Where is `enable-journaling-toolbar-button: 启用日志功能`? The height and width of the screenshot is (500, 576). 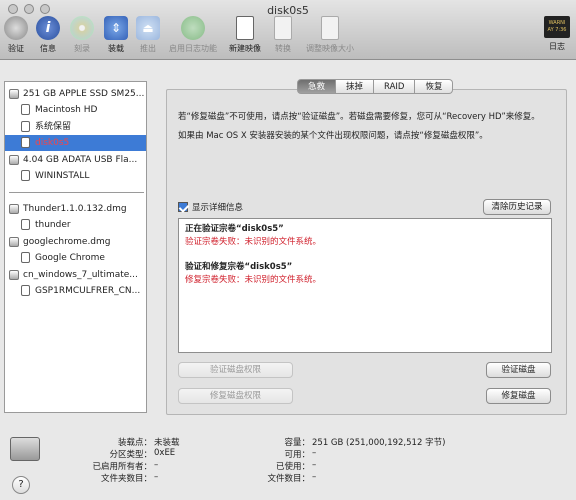
enable-journaling-toolbar-button: 启用日志功能 is located at coordinates (193, 37).